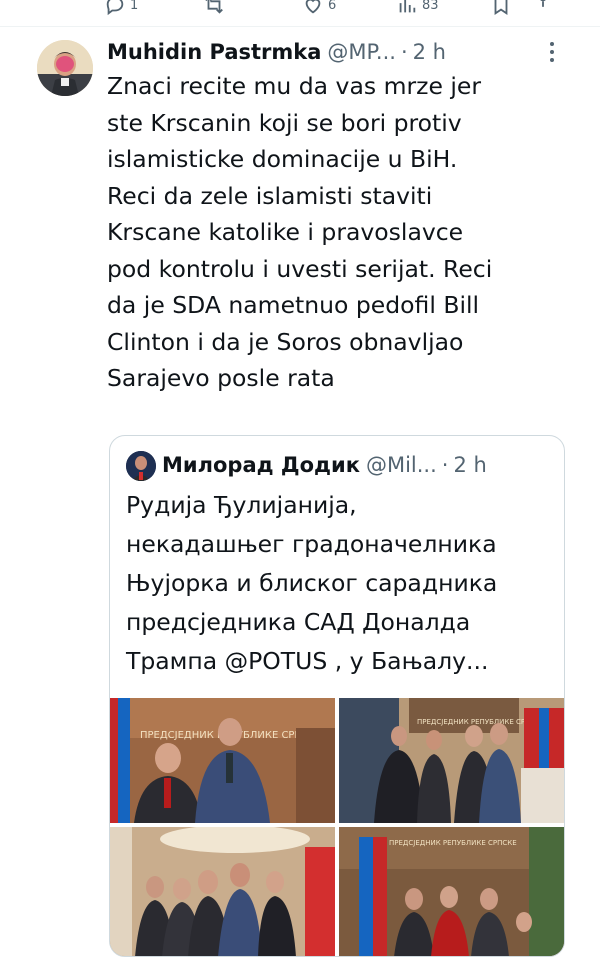 This screenshot has width=600, height=957. What do you see at coordinates (453, 843) in the screenshot?
I see `photo-4-wall-text: ПРЕДСЈЕДНИК РЕПУБЛИКЕ СРПСКЕ` at bounding box center [453, 843].